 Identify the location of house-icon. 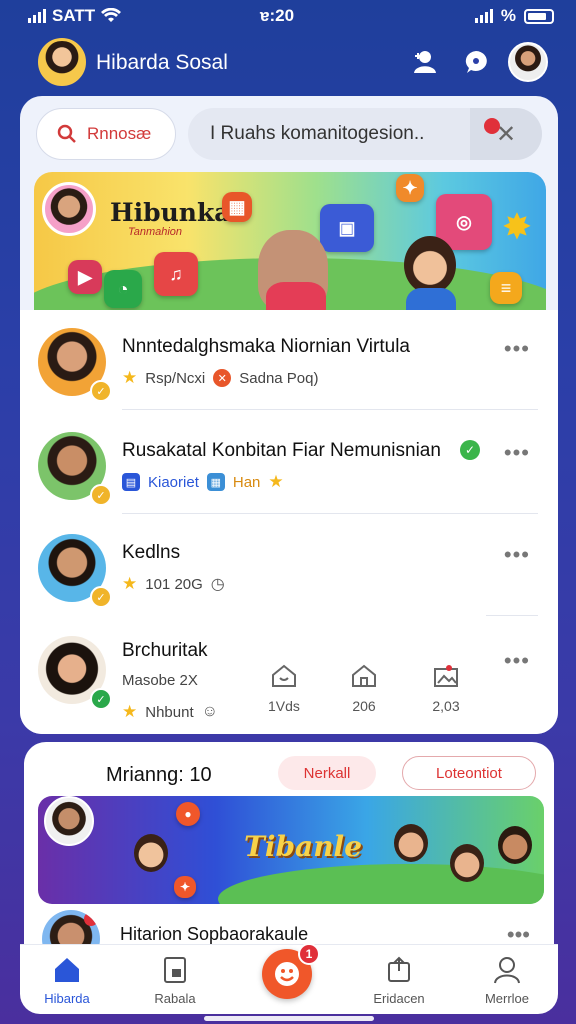
(364, 675).